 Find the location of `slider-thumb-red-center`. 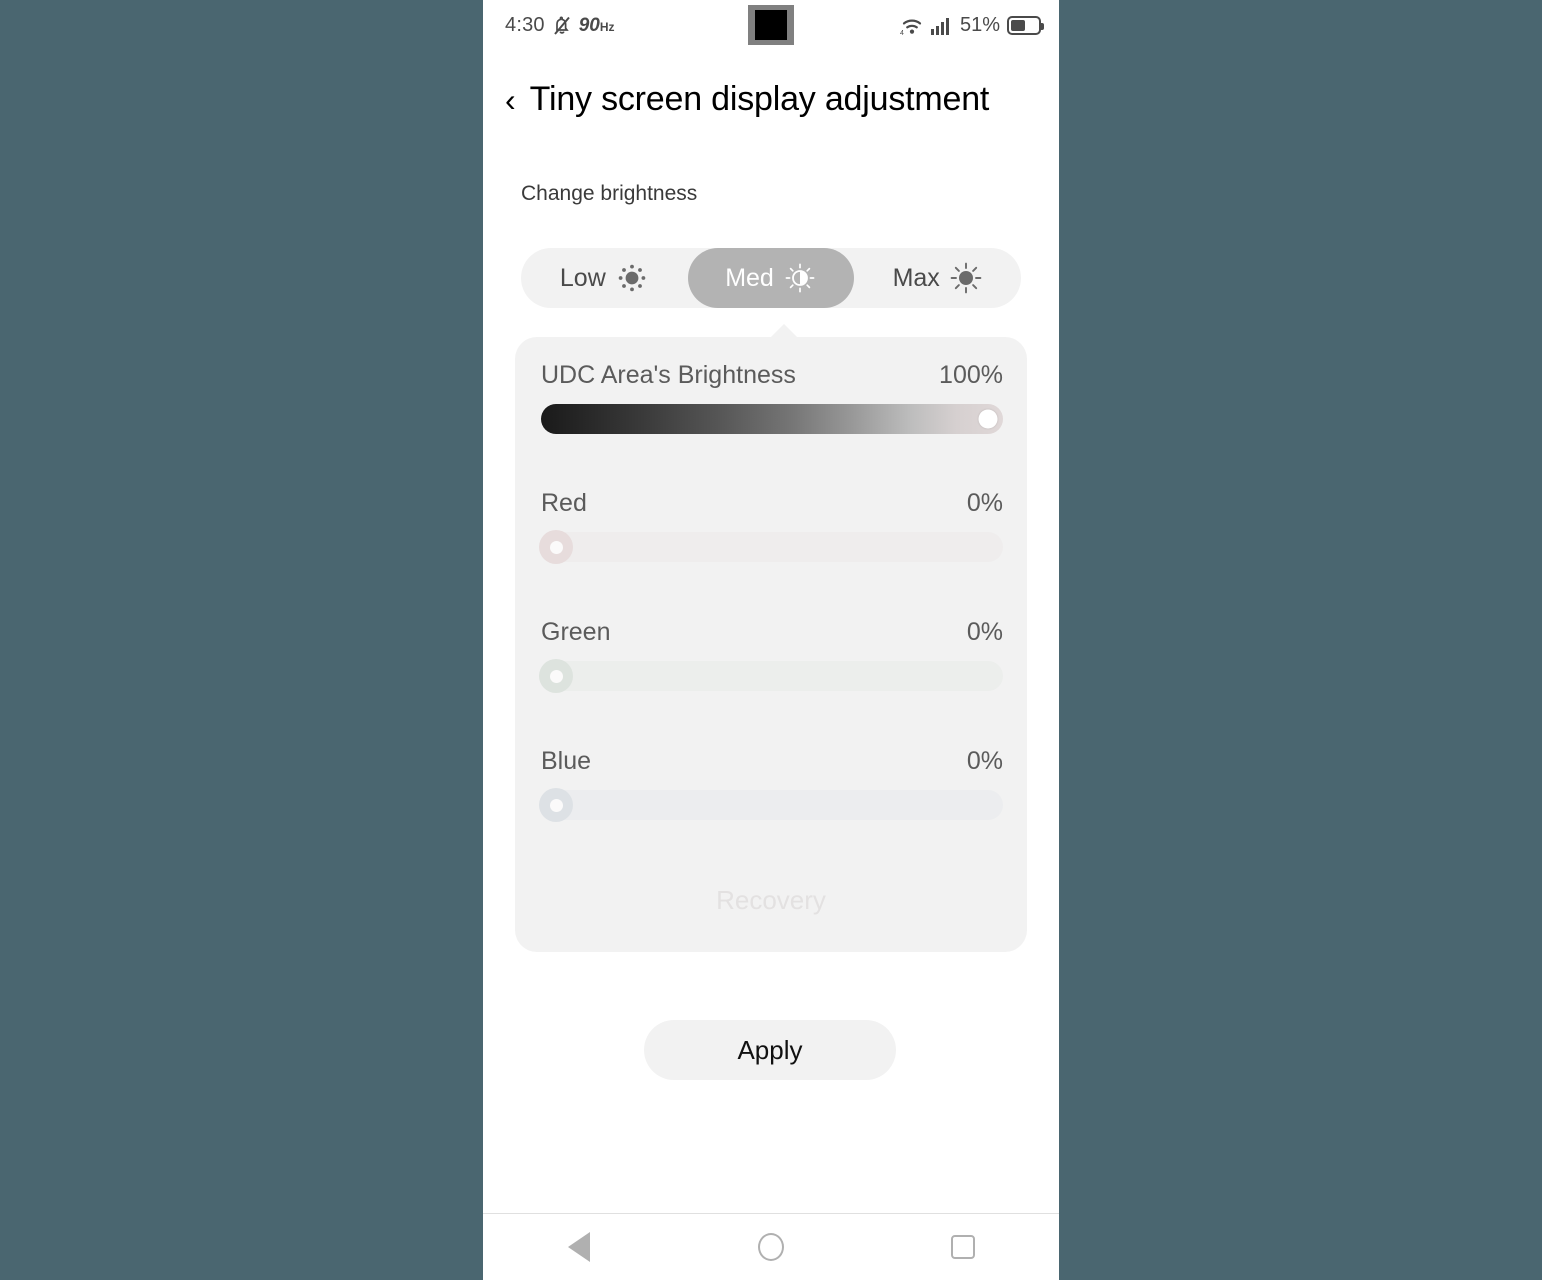

slider-thumb-red-center is located at coordinates (556, 547).